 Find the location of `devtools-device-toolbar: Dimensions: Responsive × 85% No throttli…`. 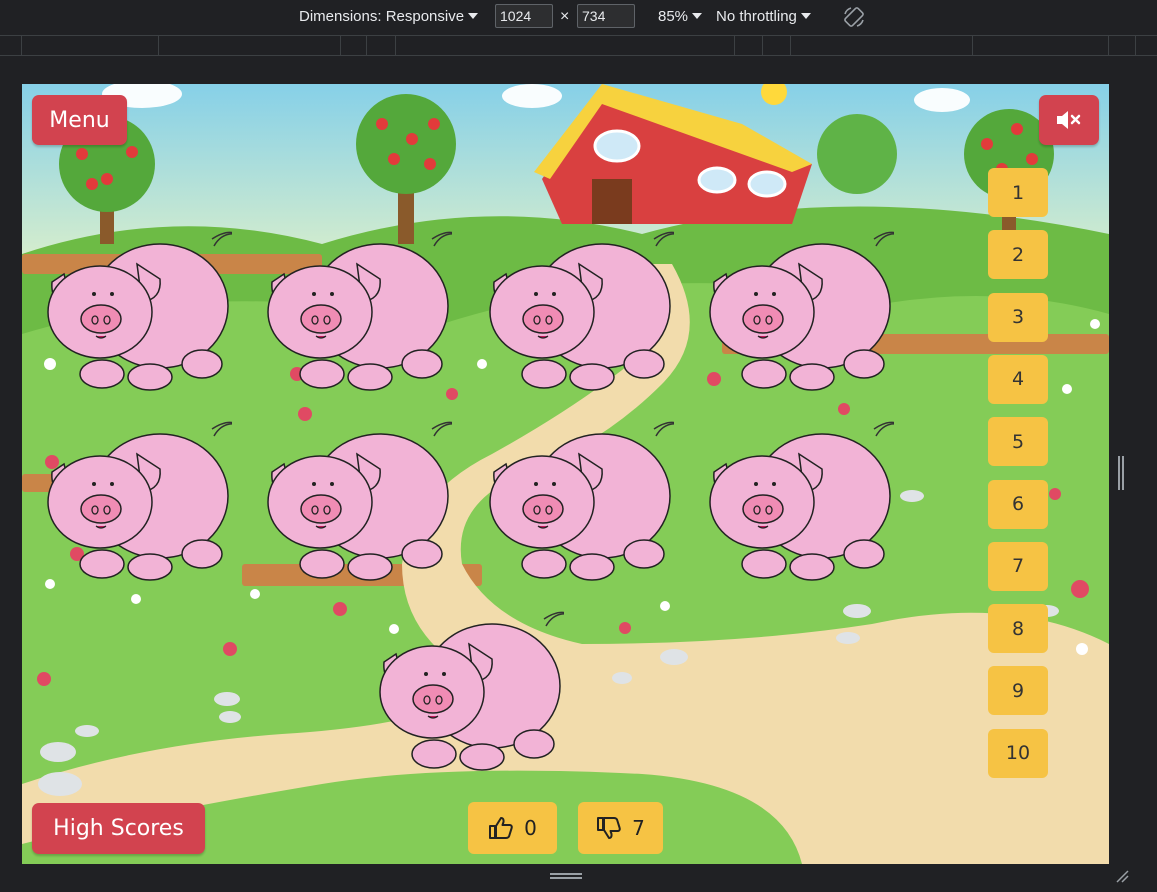

devtools-device-toolbar: Dimensions: Responsive × 85% No throttli… is located at coordinates (578, 17).